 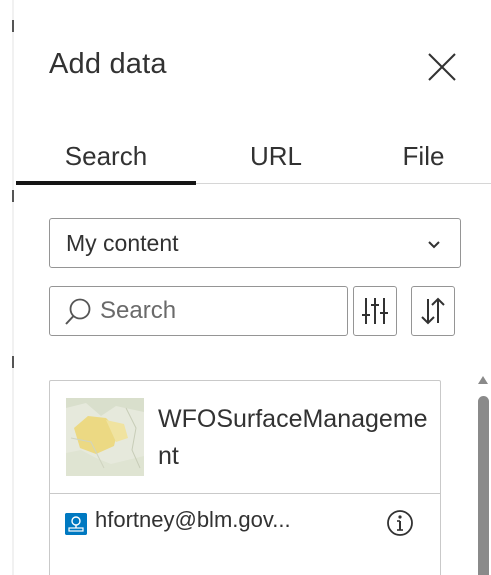 I want to click on left-edge-strip, so click(x=7, y=287).